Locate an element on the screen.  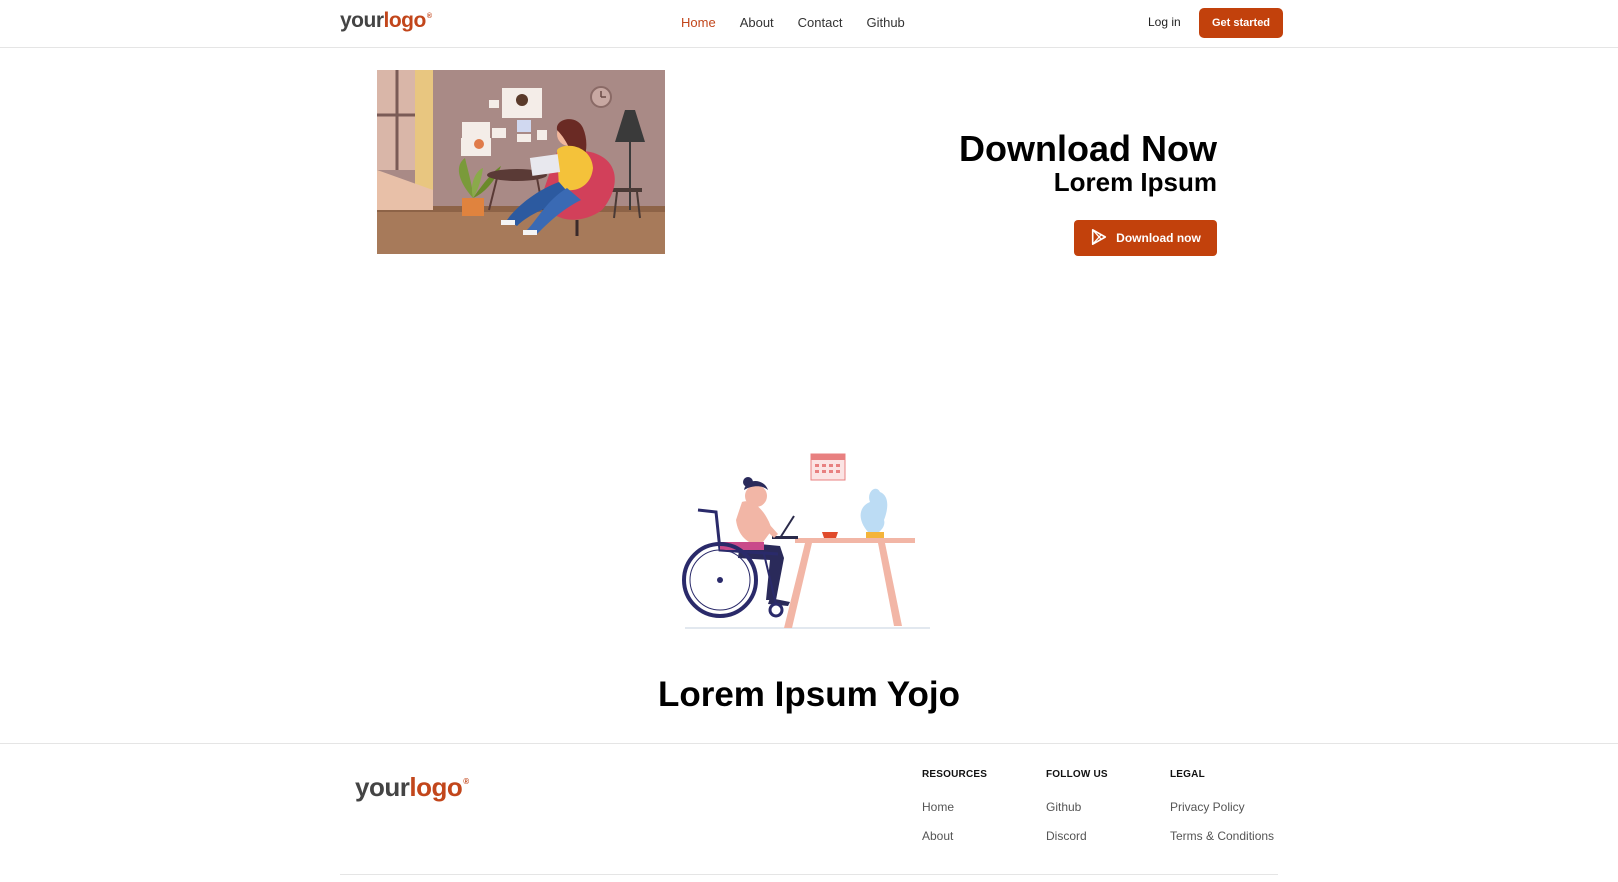
nav-contact: Contact is located at coordinates (820, 22).